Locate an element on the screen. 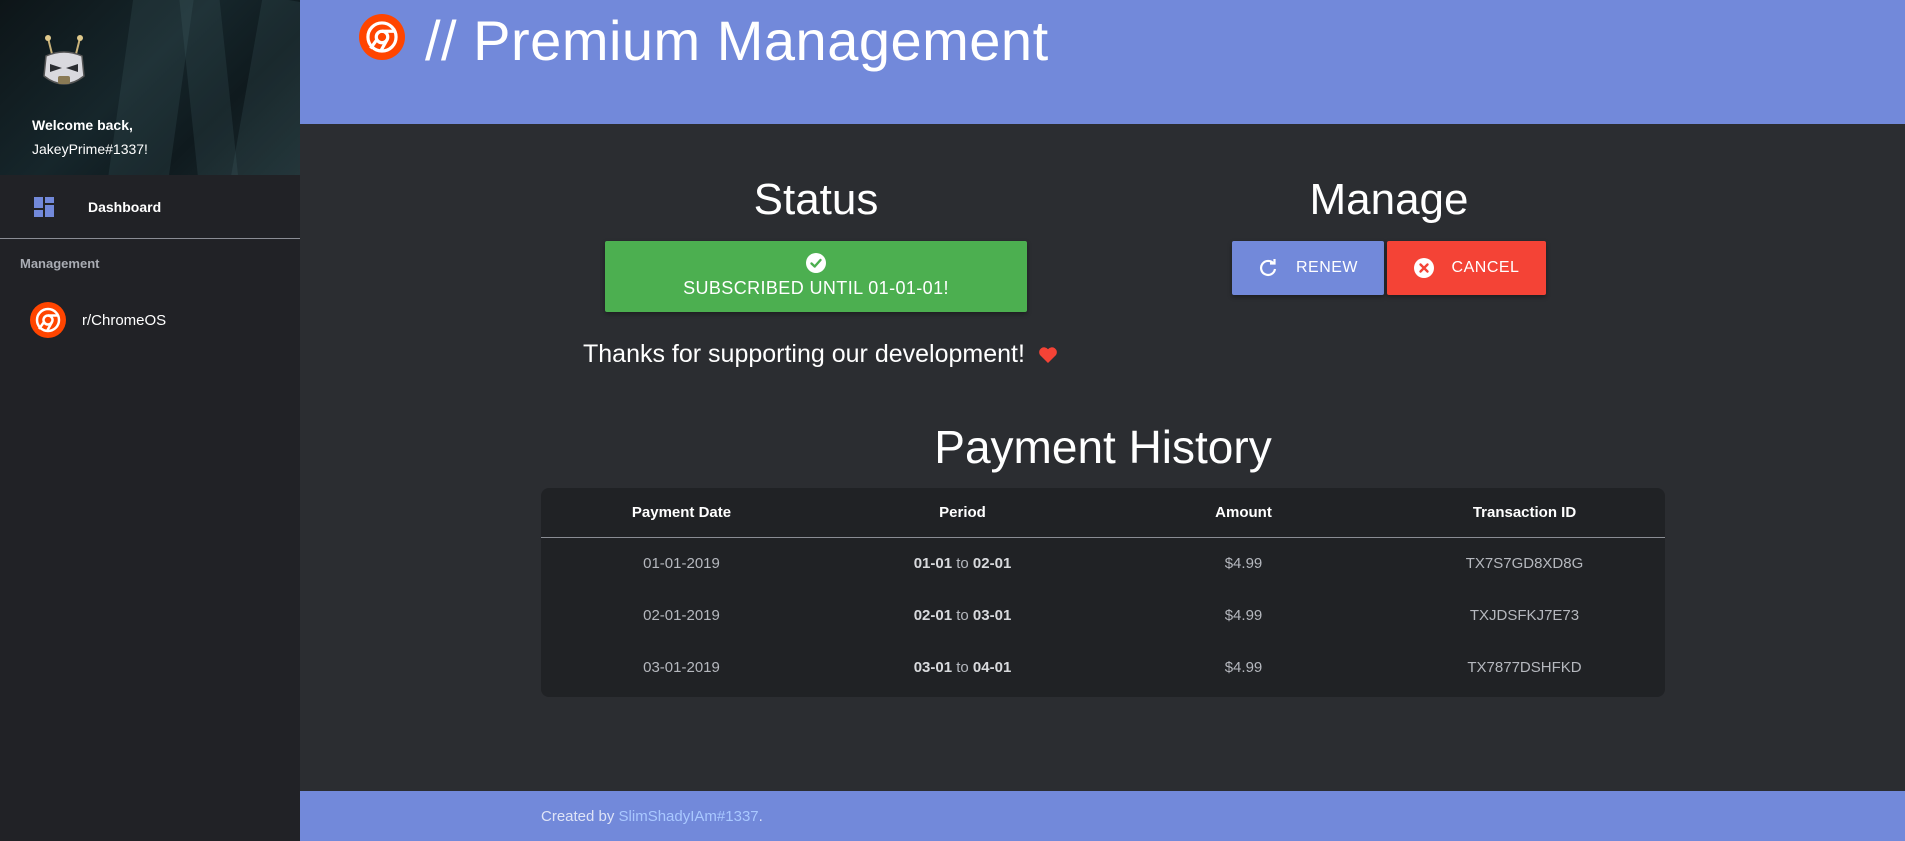 This screenshot has width=1905, height=841. thanks-message: Thanks for supporting our development! is located at coordinates (820, 354).